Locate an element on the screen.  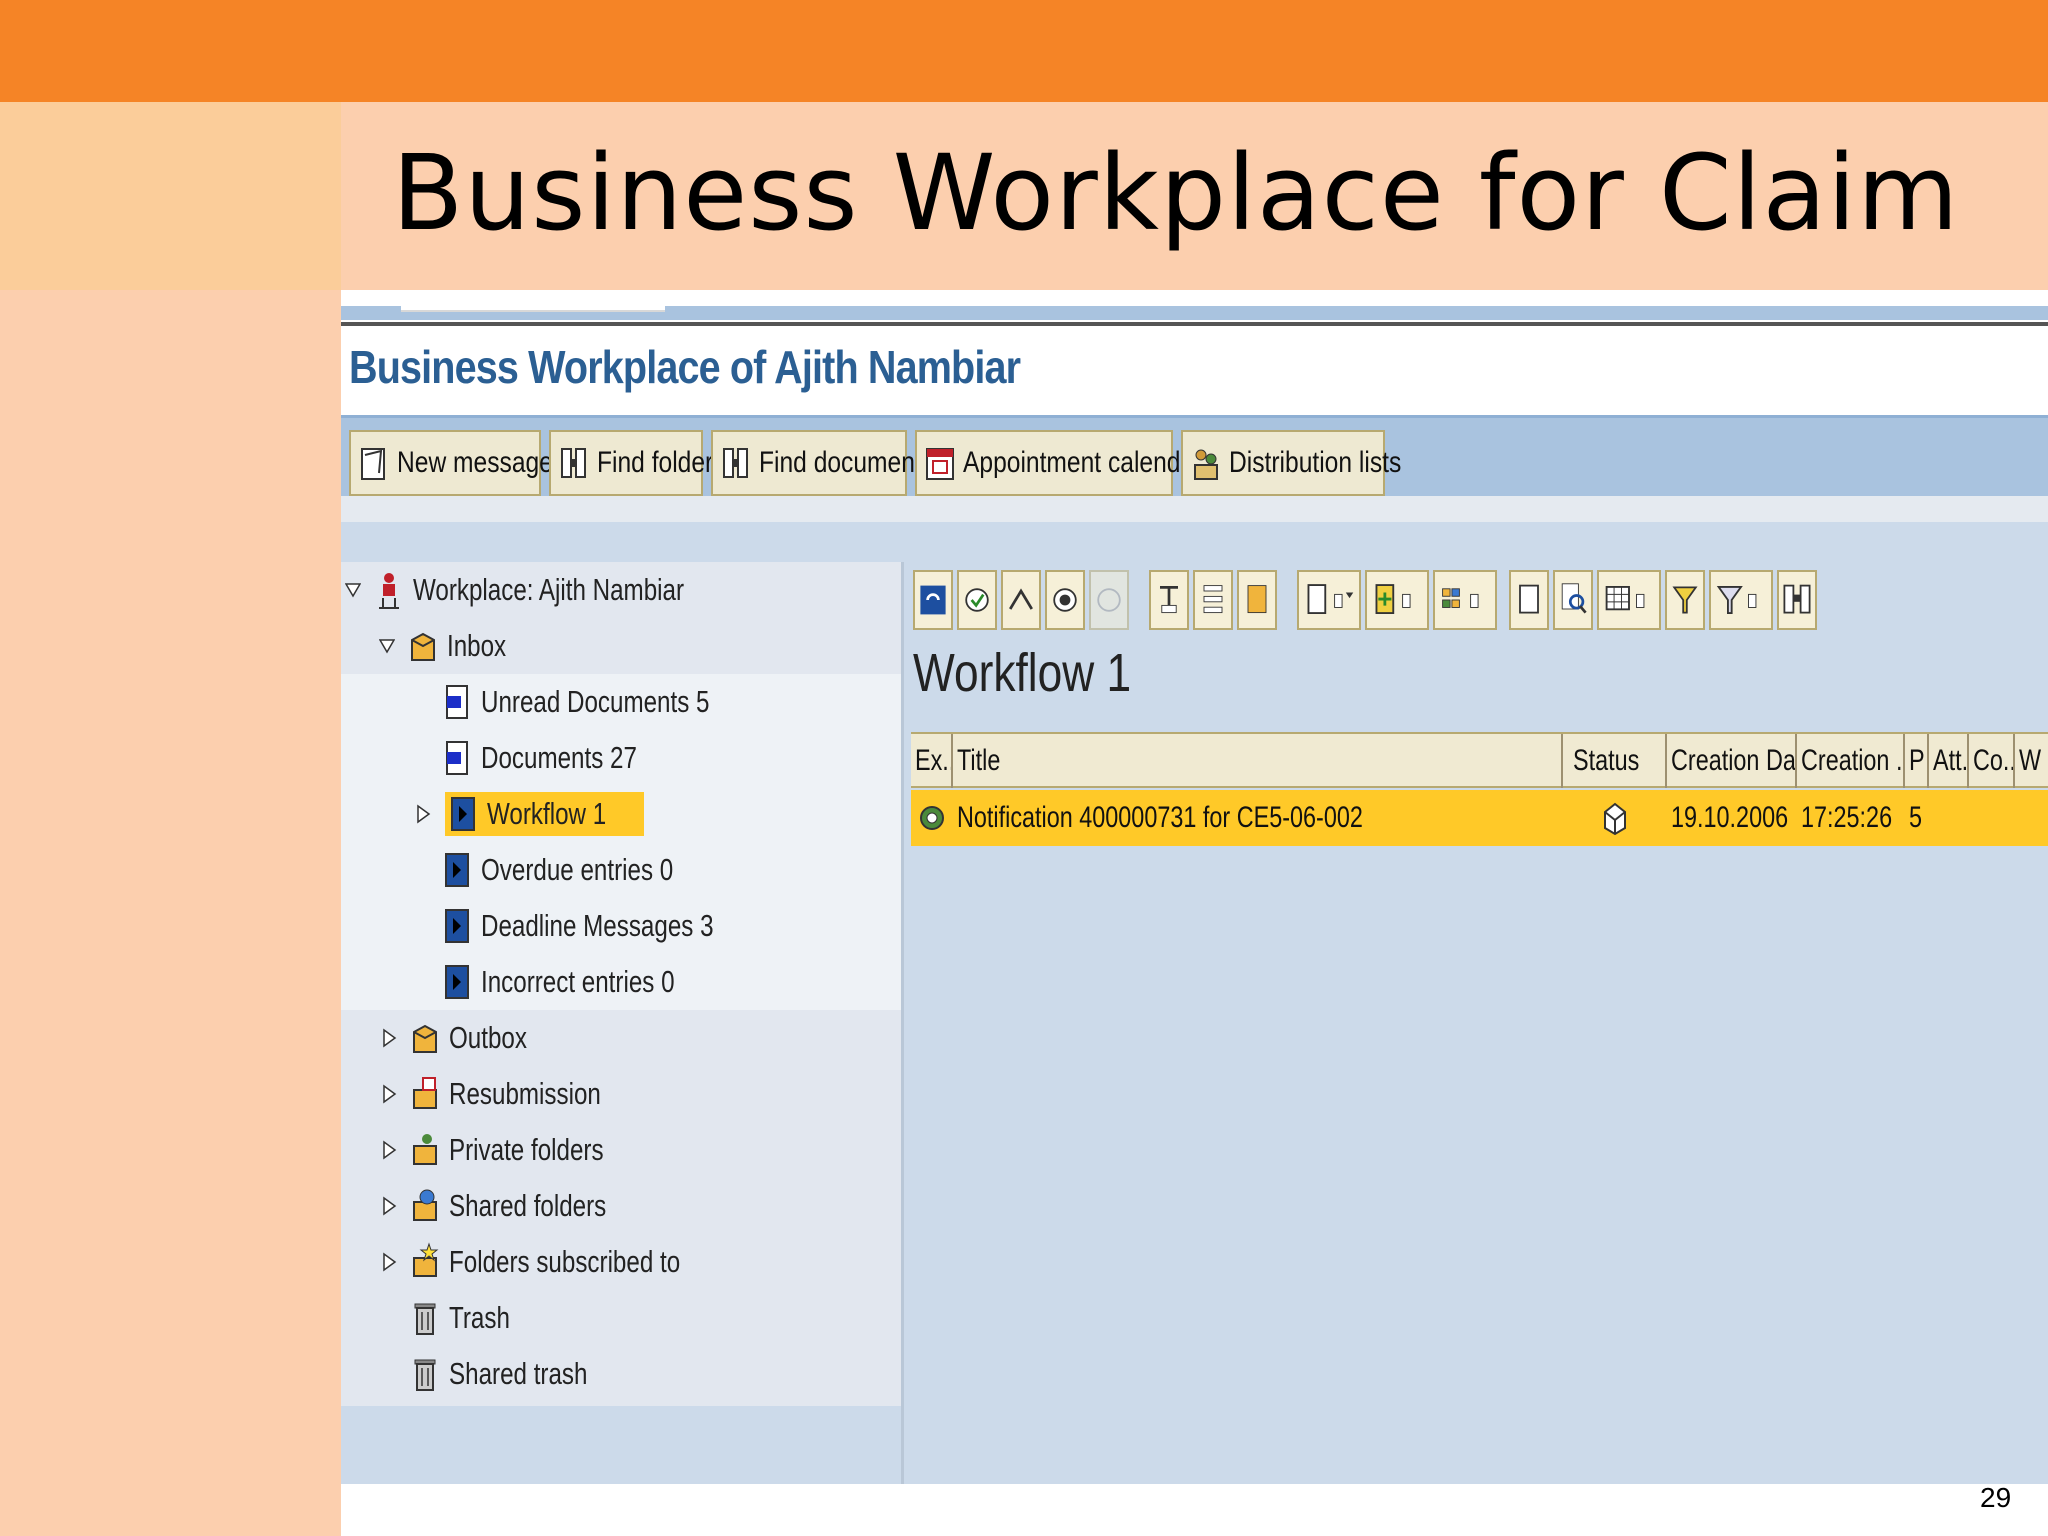
filter-options-icon is located at coordinates (1741, 600).